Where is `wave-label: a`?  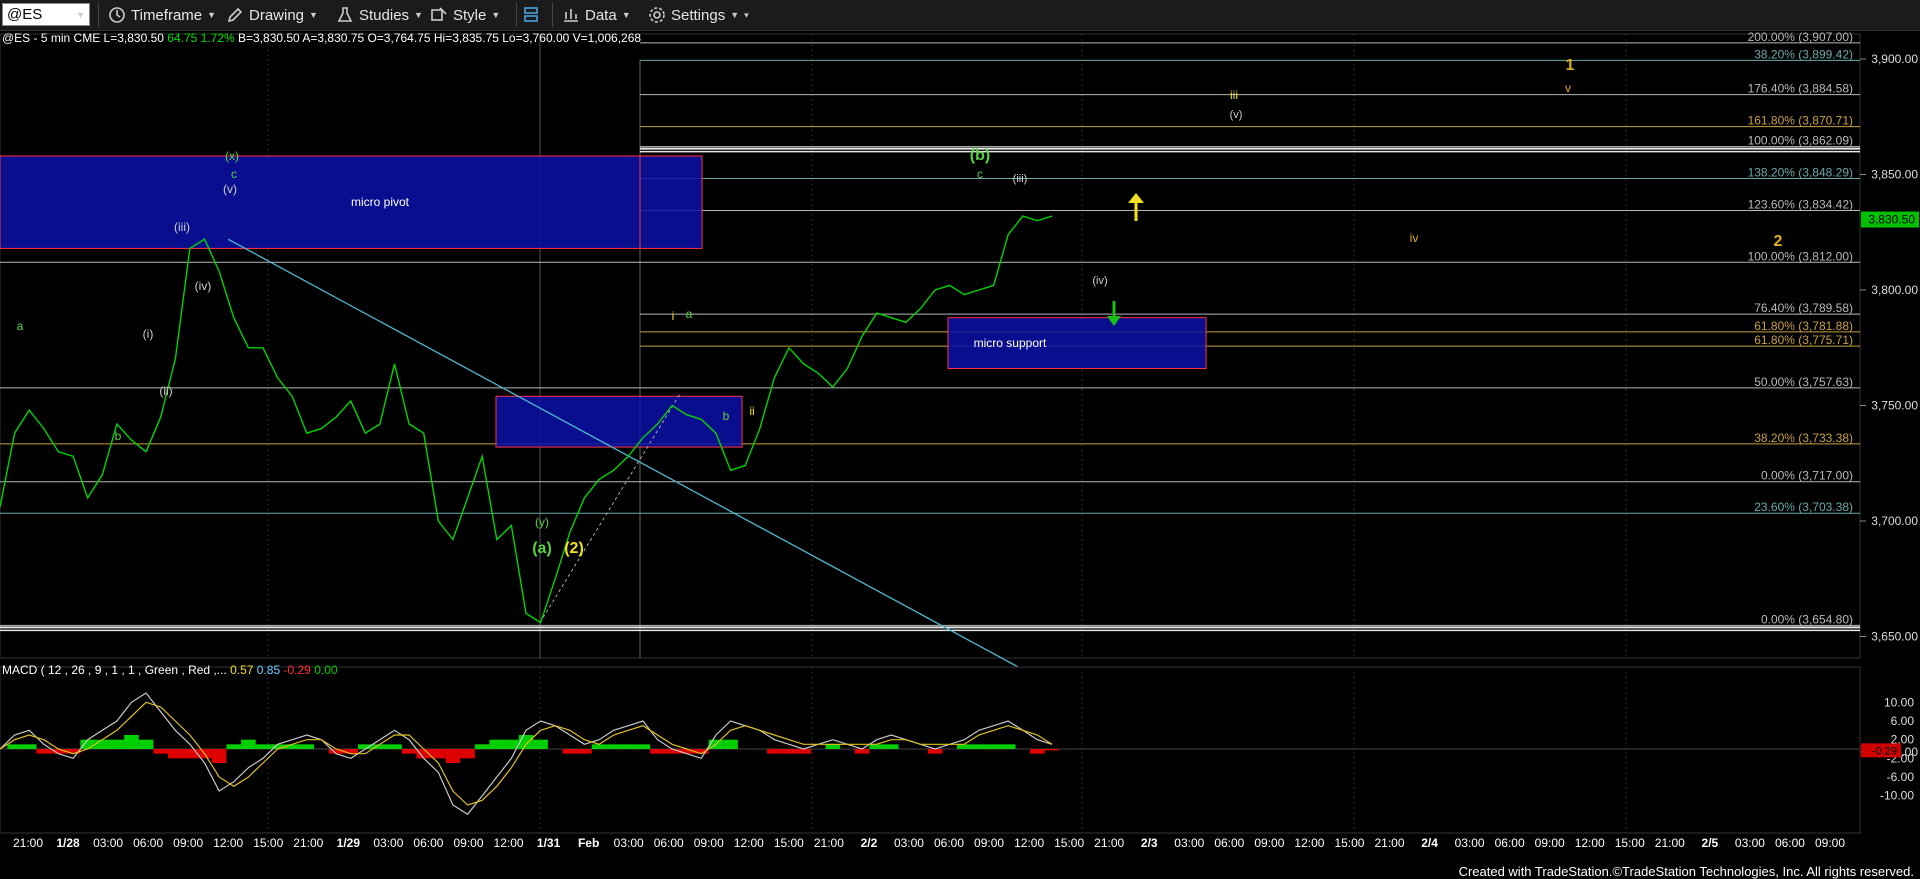
wave-label: a is located at coordinates (20, 326).